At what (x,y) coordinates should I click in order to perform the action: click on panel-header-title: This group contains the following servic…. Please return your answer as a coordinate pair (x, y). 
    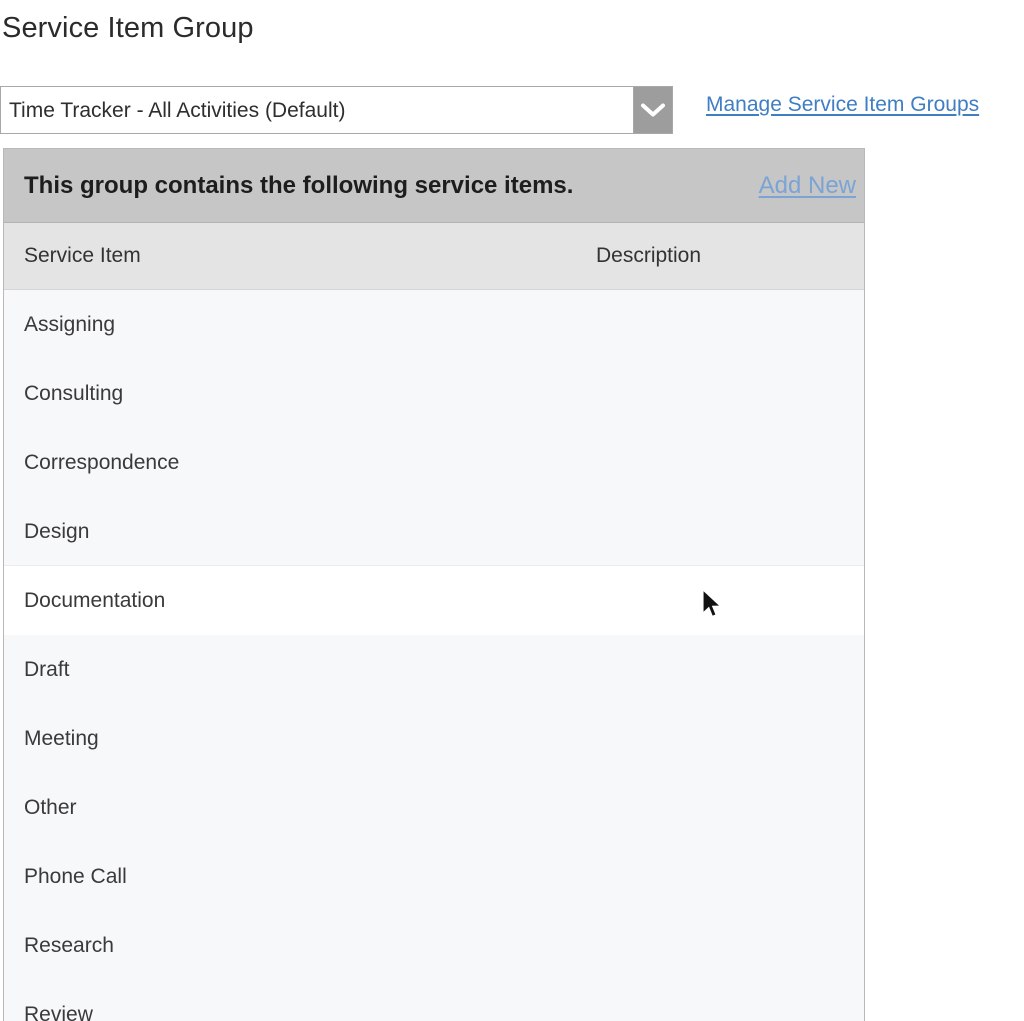
    Looking at the image, I should click on (299, 185).